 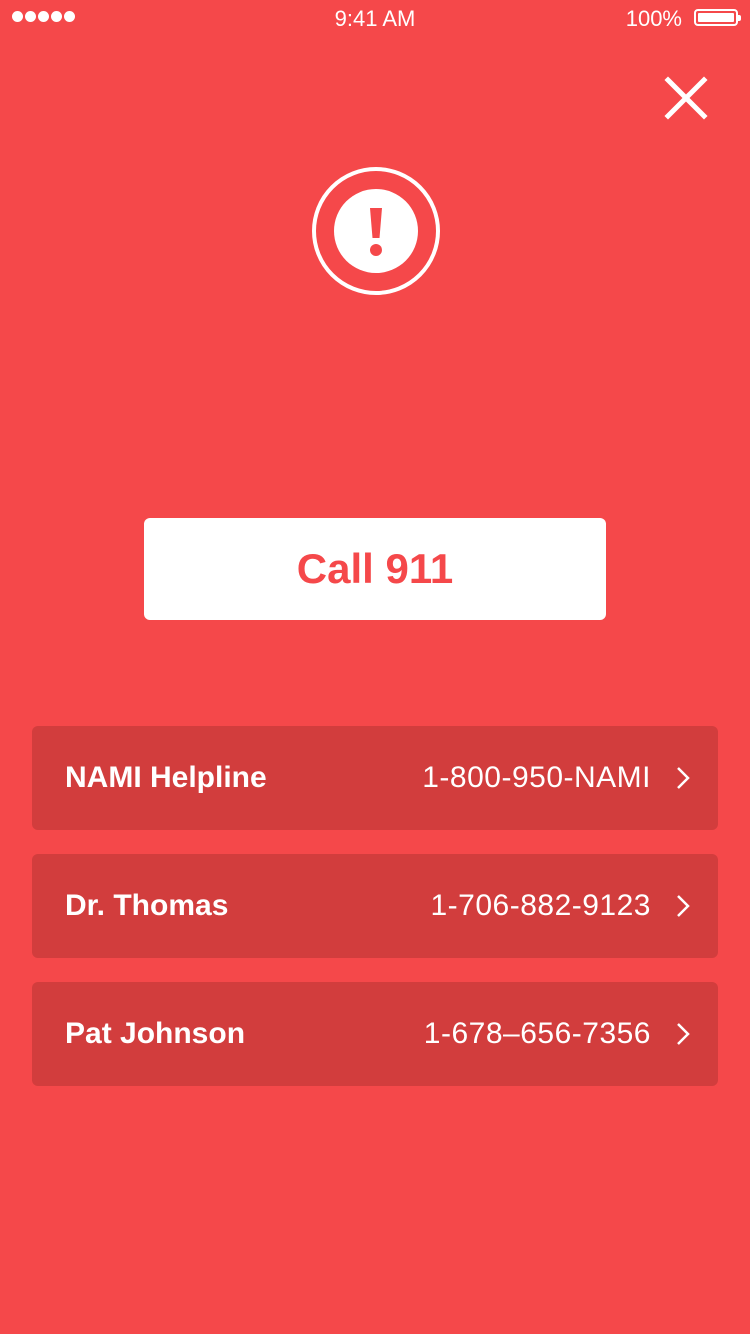 What do you see at coordinates (536, 777) in the screenshot?
I see `contact-phone: 1-800-950-NAMI` at bounding box center [536, 777].